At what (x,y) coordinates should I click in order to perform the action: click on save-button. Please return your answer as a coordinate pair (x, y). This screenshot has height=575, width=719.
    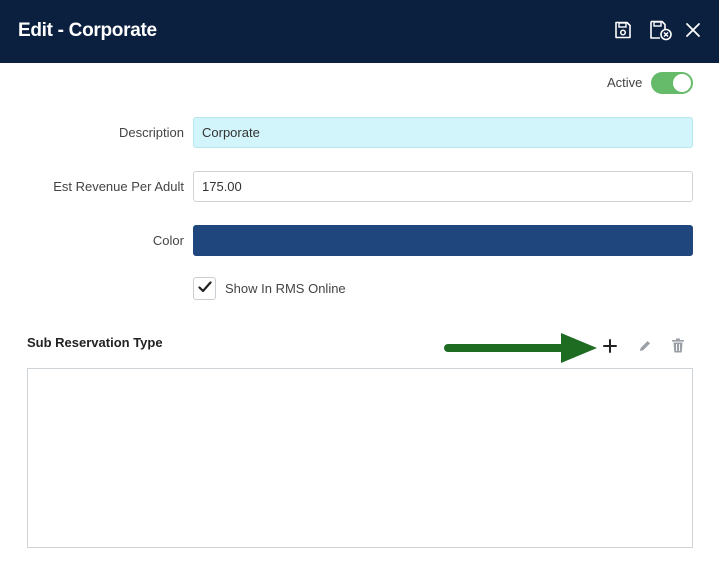
    Looking at the image, I should click on (623, 32).